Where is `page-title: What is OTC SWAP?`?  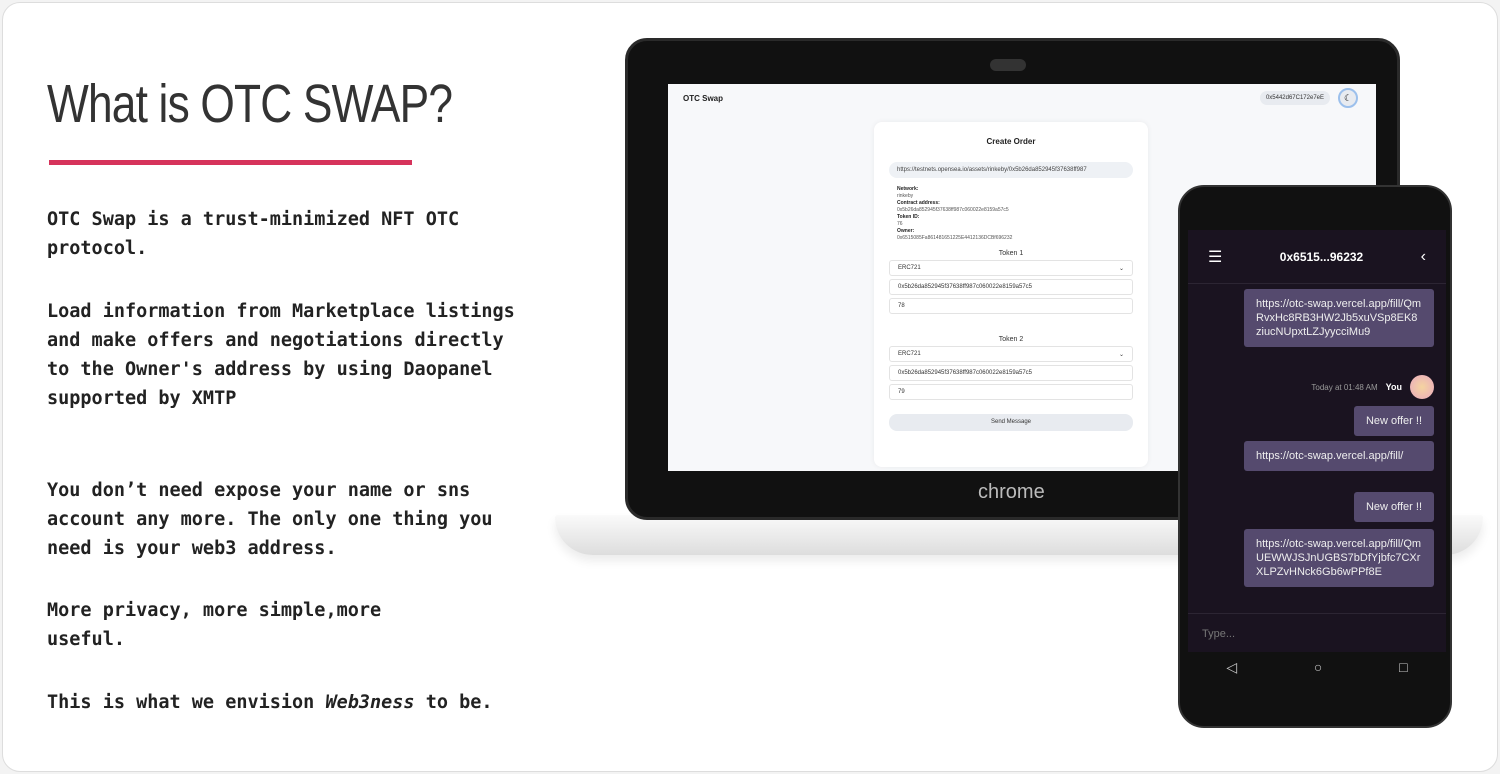 page-title: What is OTC SWAP? is located at coordinates (250, 104).